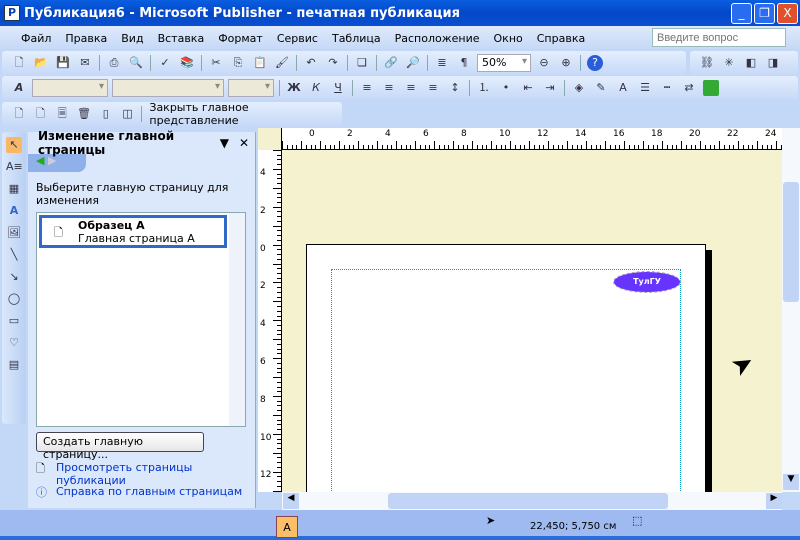  Describe the element at coordinates (528, 88) in the screenshot. I see `decrease-indent-icon: ⇤` at that location.